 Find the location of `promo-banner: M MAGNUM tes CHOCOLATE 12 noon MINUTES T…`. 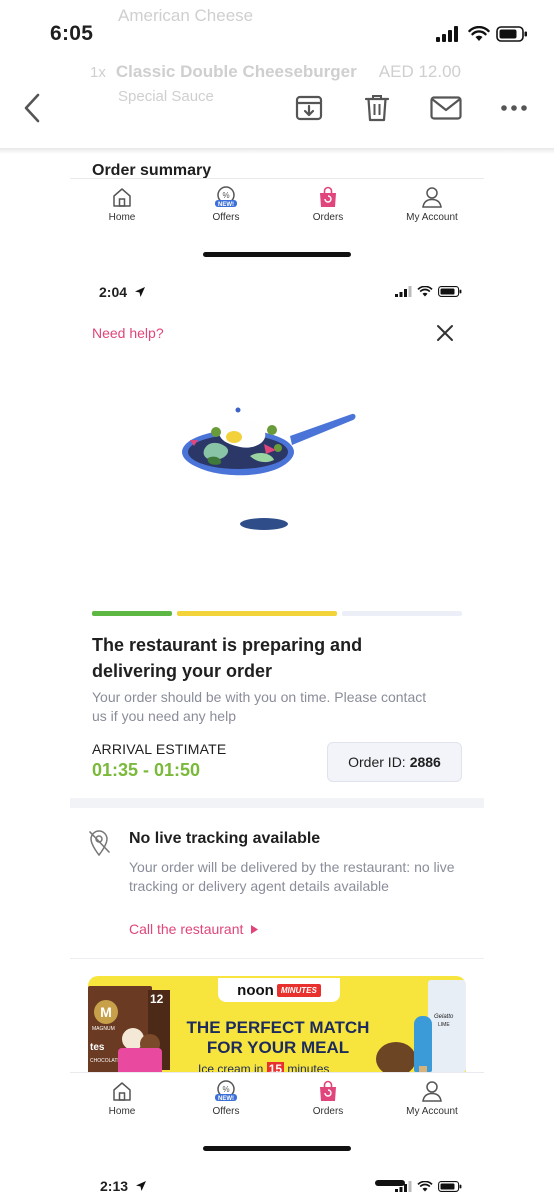

promo-banner: M MAGNUM tes CHOCOLATE 12 noon MINUTES T… is located at coordinates (277, 1024).